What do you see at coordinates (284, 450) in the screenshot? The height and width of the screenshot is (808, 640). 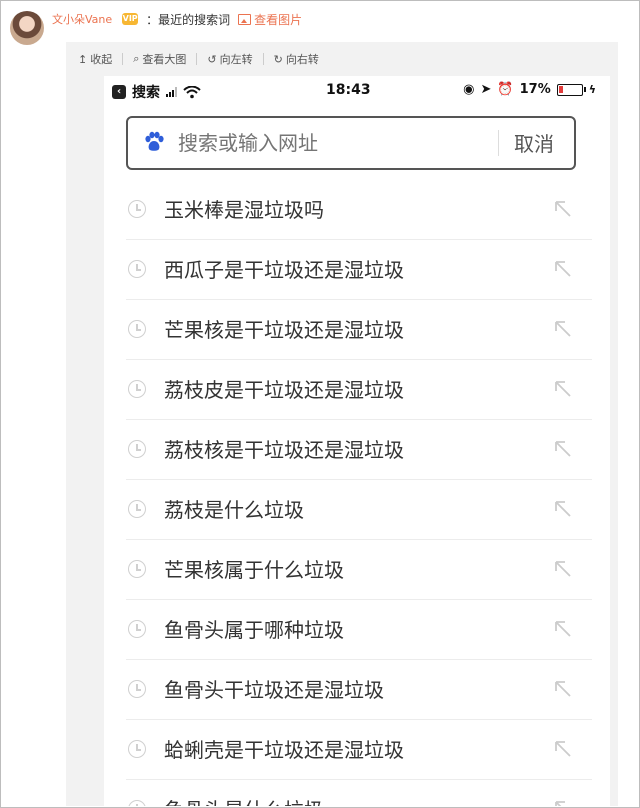 I see `history-item-text: 荔枝核是干垃圾还是湿垃圾` at bounding box center [284, 450].